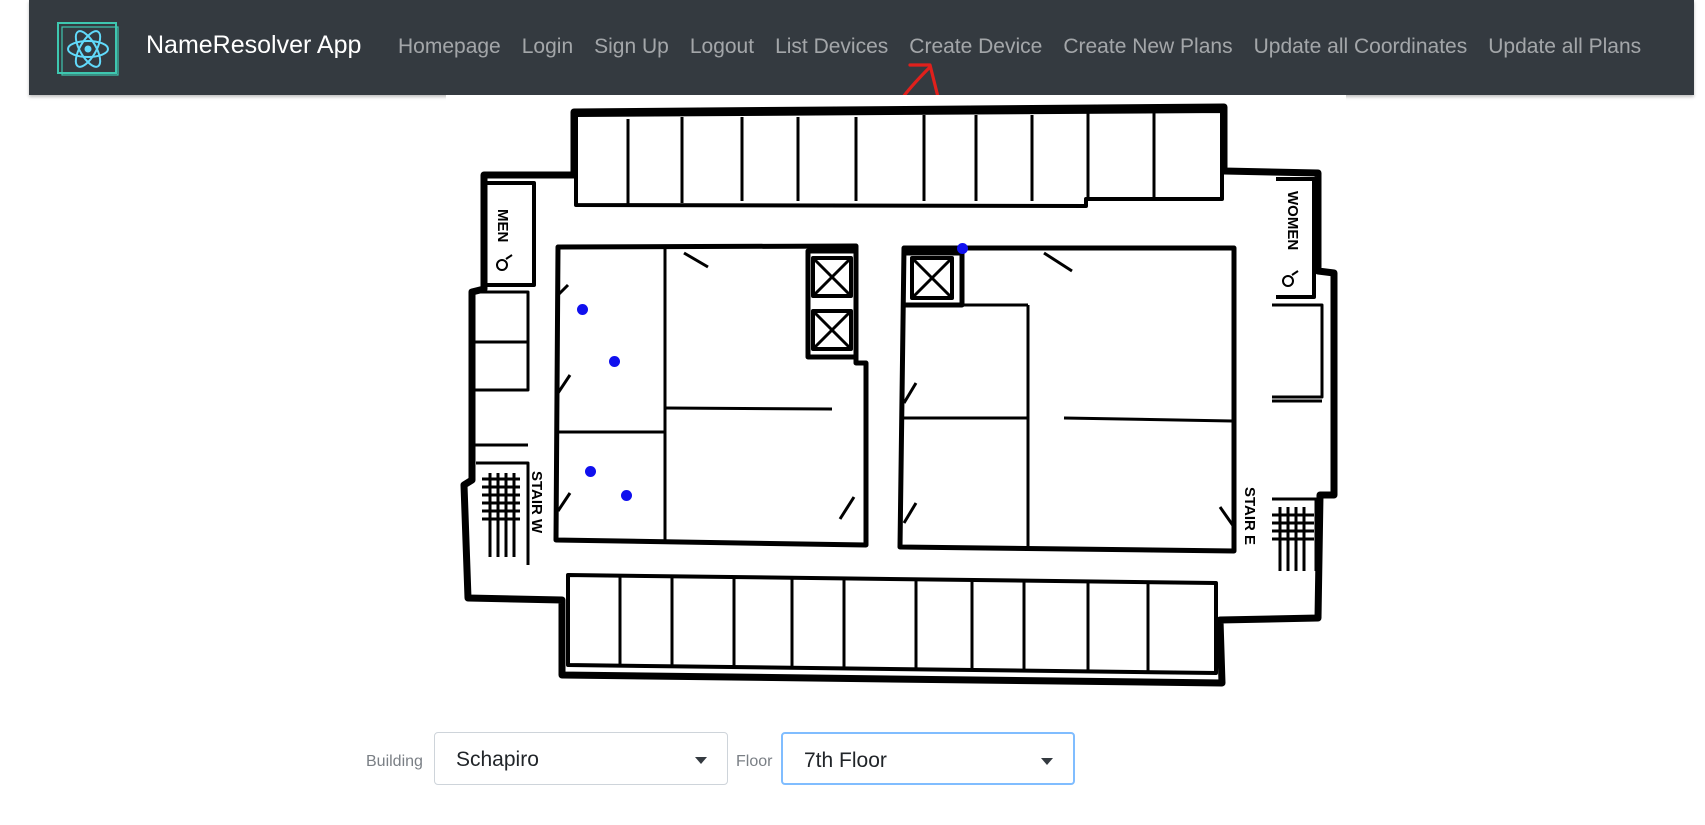 Image resolution: width=1705 pixels, height=825 pixels. Describe the element at coordinates (631, 47) in the screenshot. I see `nav-link-sign-up: Sign Up` at that location.